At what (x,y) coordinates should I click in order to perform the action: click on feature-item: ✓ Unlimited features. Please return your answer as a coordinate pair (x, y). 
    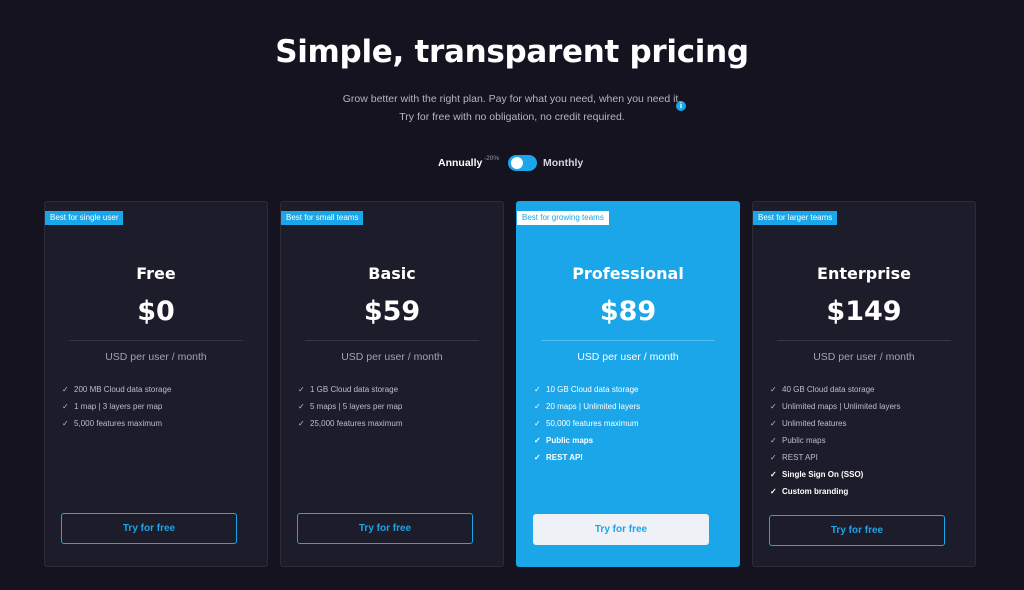
    Looking at the image, I should click on (867, 423).